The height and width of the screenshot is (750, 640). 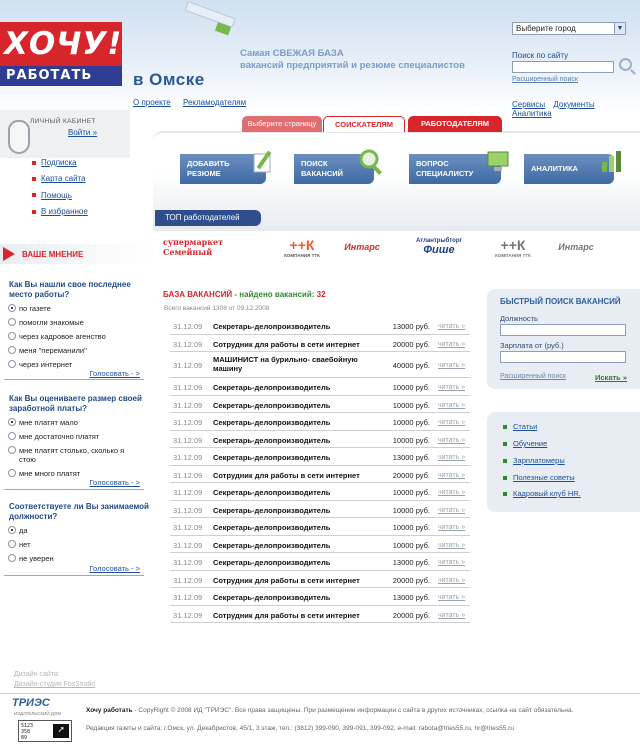 What do you see at coordinates (338, 166) in the screenshot?
I see `search-vacancies-button: ПОИСК ВАКАНСИЙ` at bounding box center [338, 166].